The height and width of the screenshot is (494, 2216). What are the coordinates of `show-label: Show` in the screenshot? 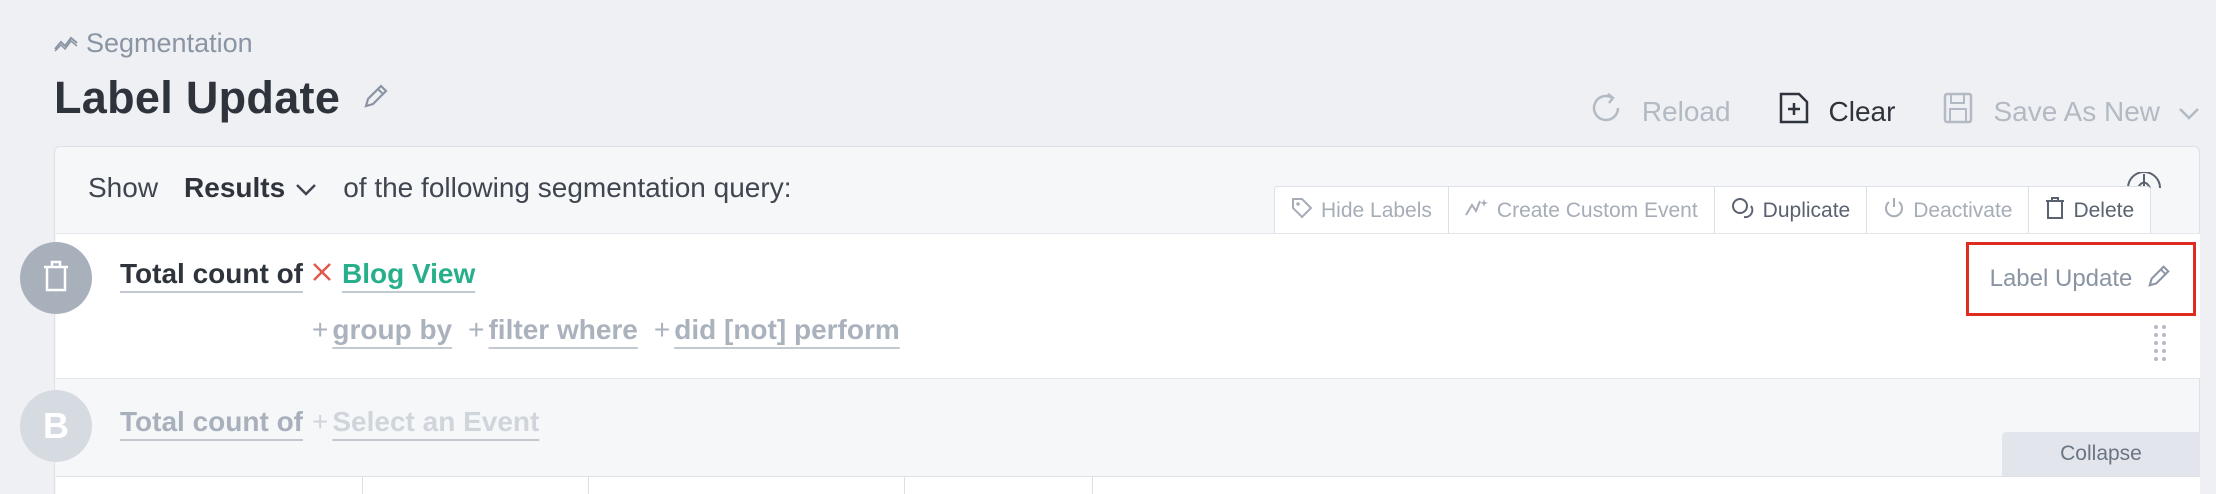 It's located at (123, 187).